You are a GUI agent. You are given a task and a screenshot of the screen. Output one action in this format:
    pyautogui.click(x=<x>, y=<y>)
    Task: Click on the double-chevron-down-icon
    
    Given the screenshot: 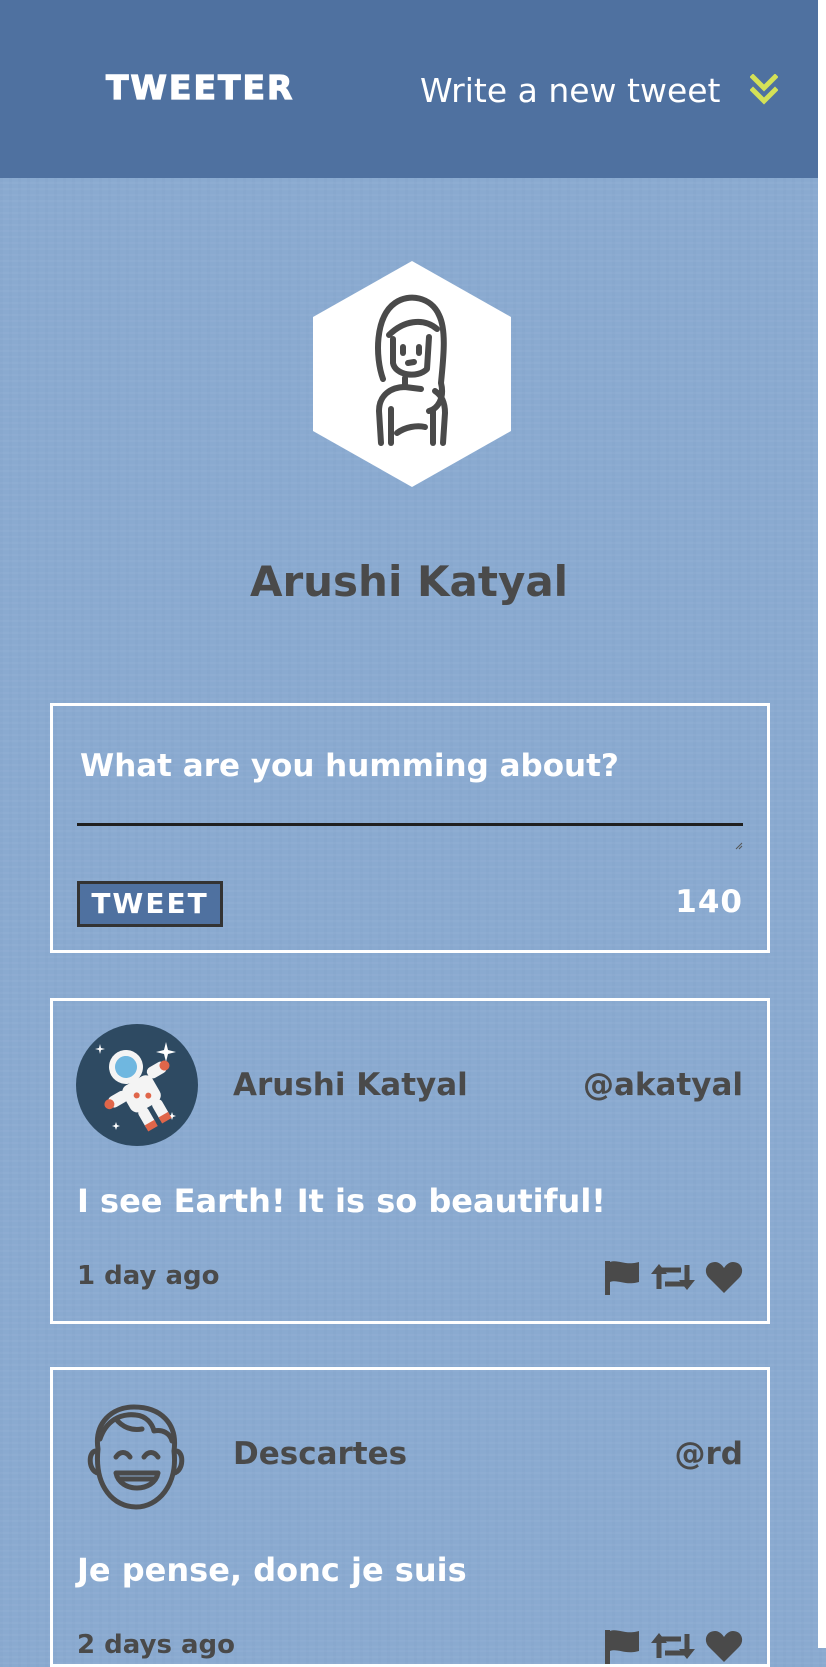 What is the action you would take?
    pyautogui.click(x=764, y=90)
    